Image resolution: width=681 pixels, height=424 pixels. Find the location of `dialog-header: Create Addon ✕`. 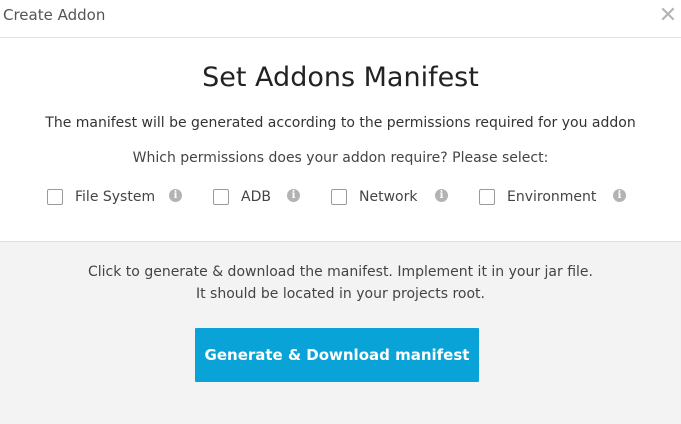

dialog-header: Create Addon ✕ is located at coordinates (340, 19).